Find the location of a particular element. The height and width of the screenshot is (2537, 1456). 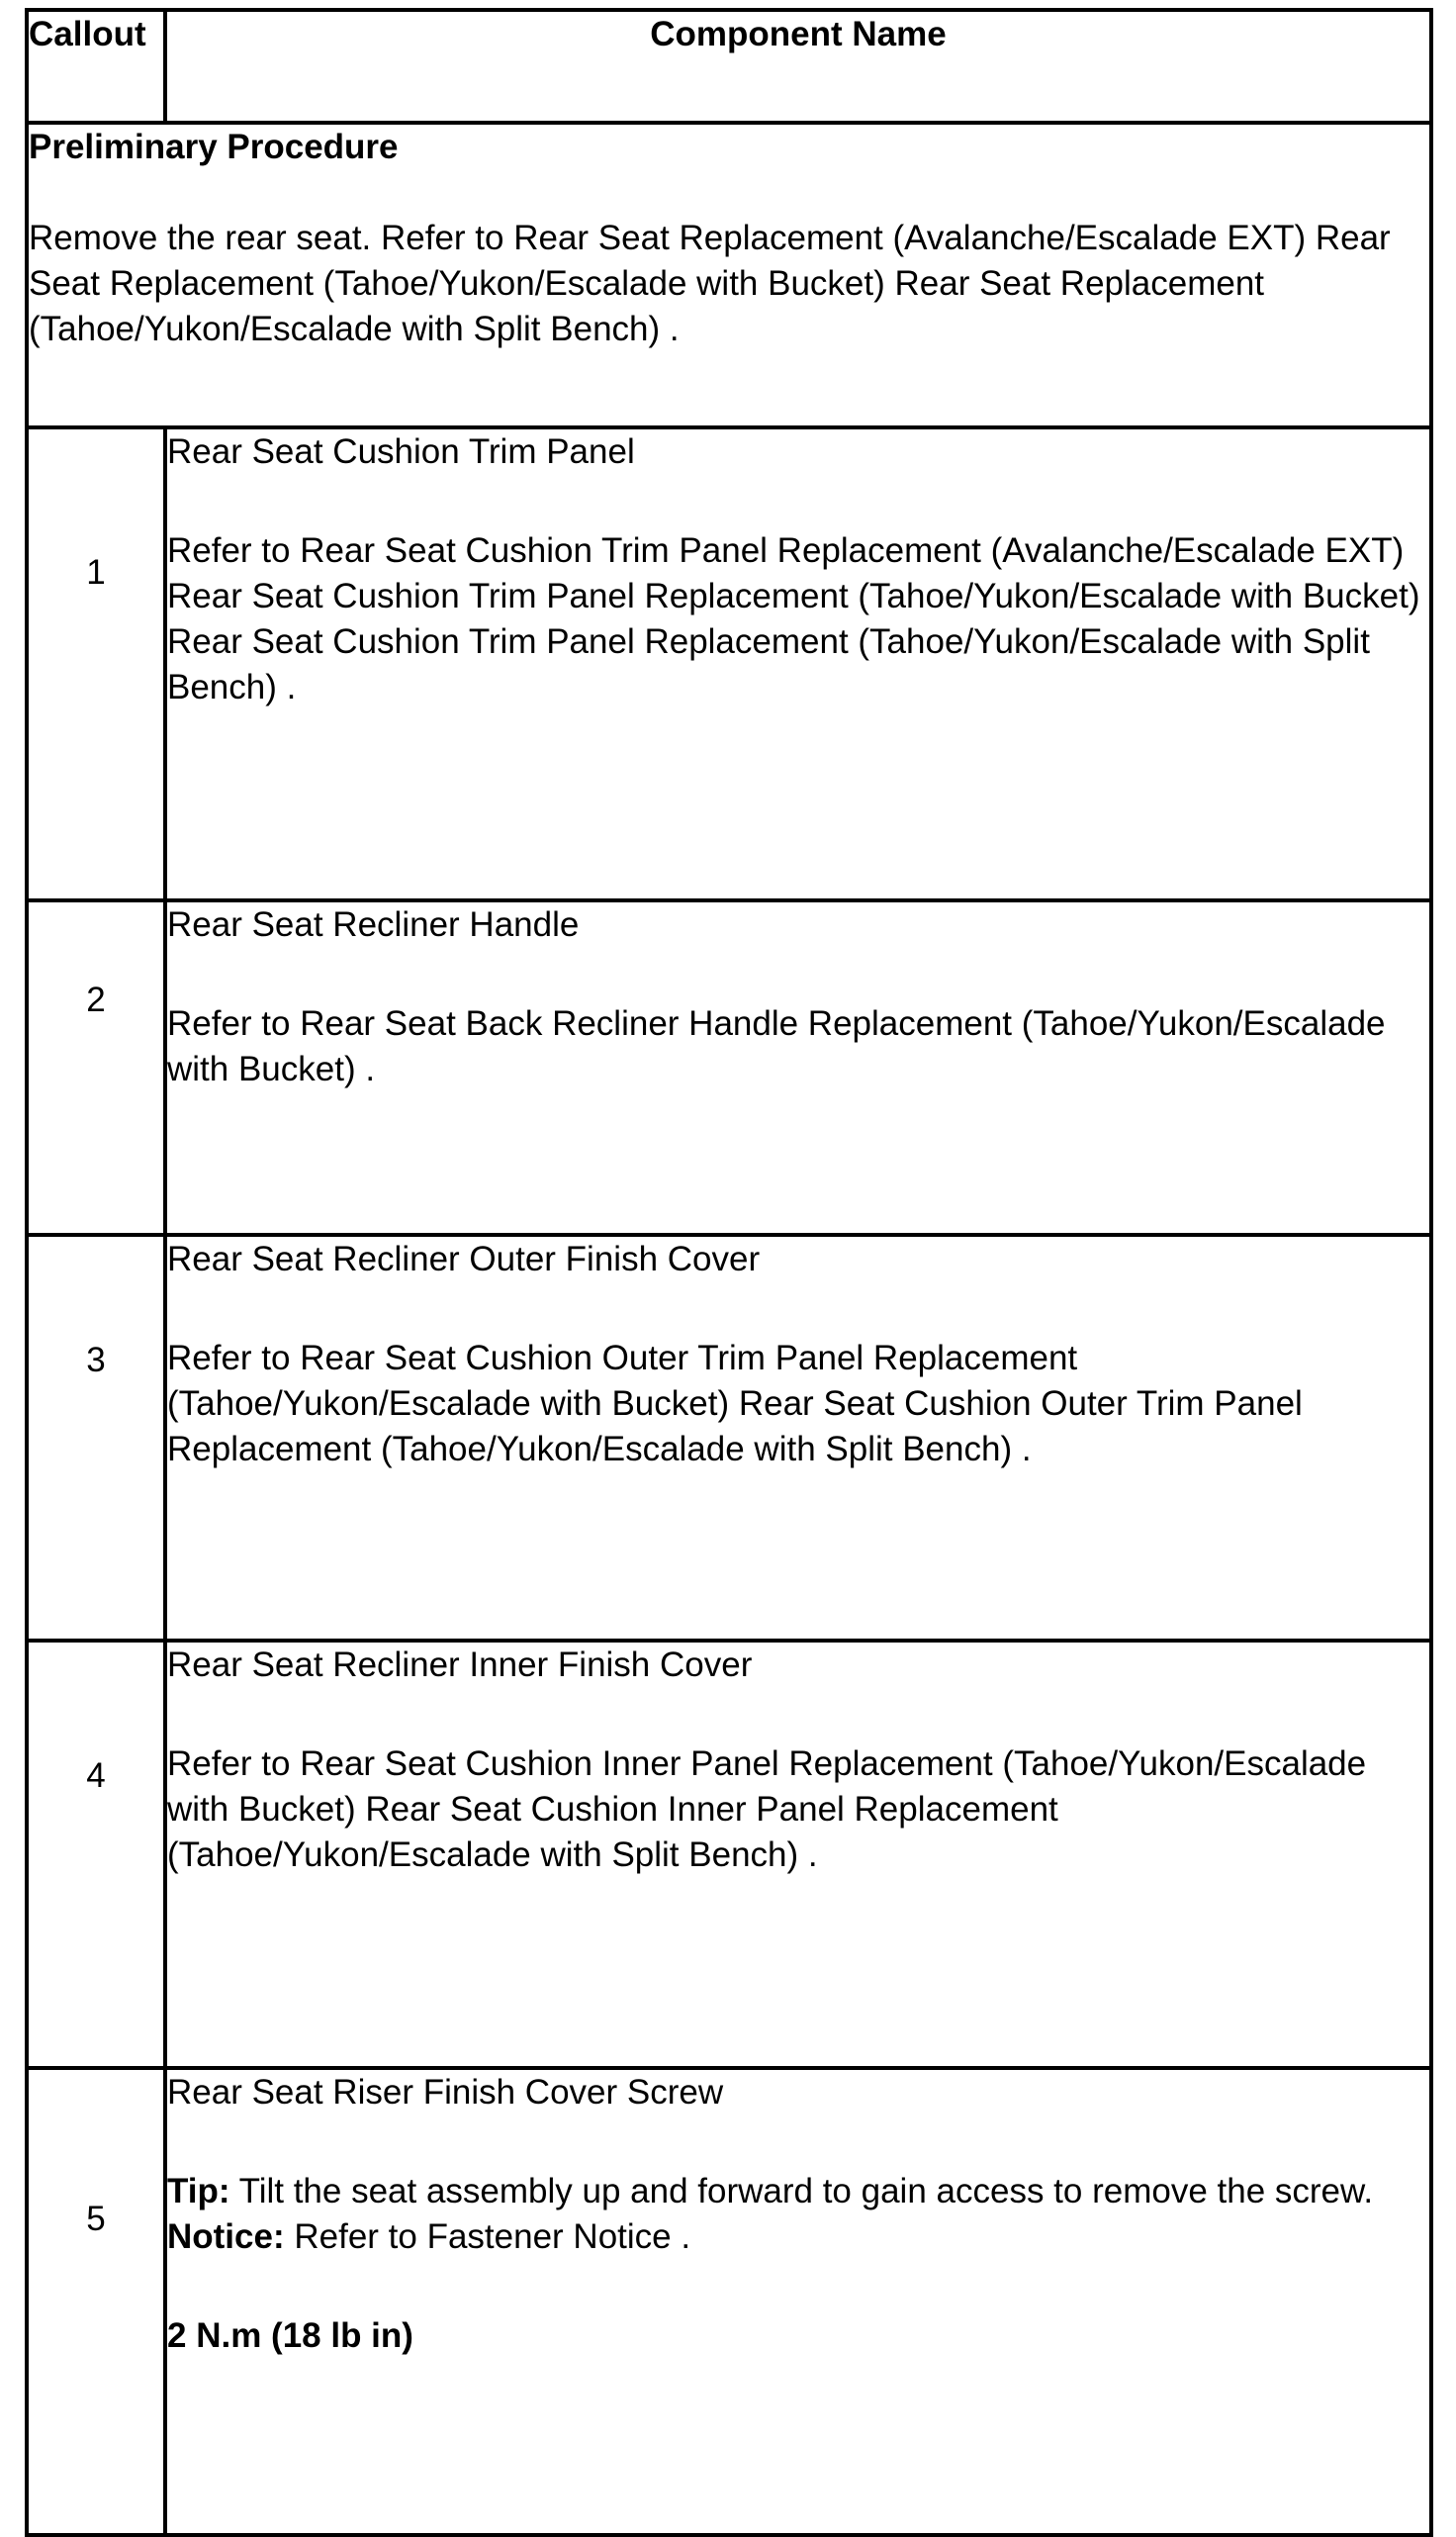

callout-number: 4 is located at coordinates (96, 1855).